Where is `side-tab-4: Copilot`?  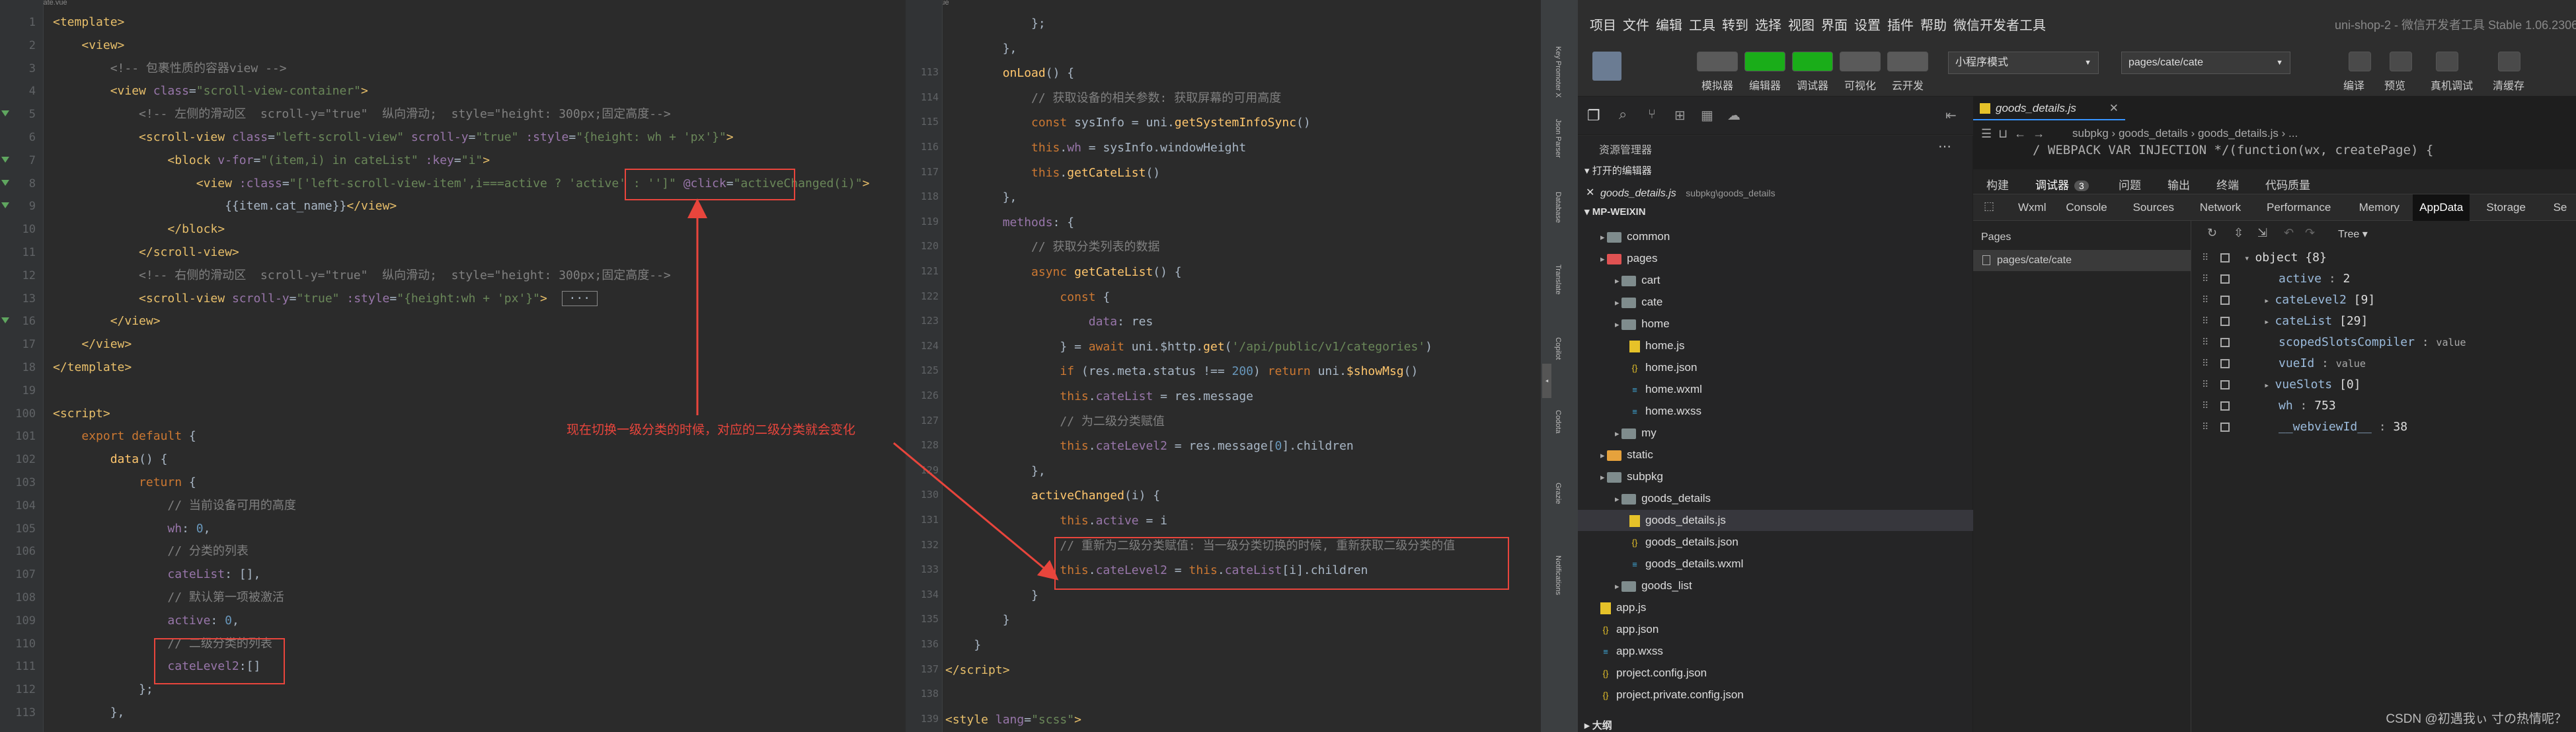 side-tab-4: Copilot is located at coordinates (1558, 349).